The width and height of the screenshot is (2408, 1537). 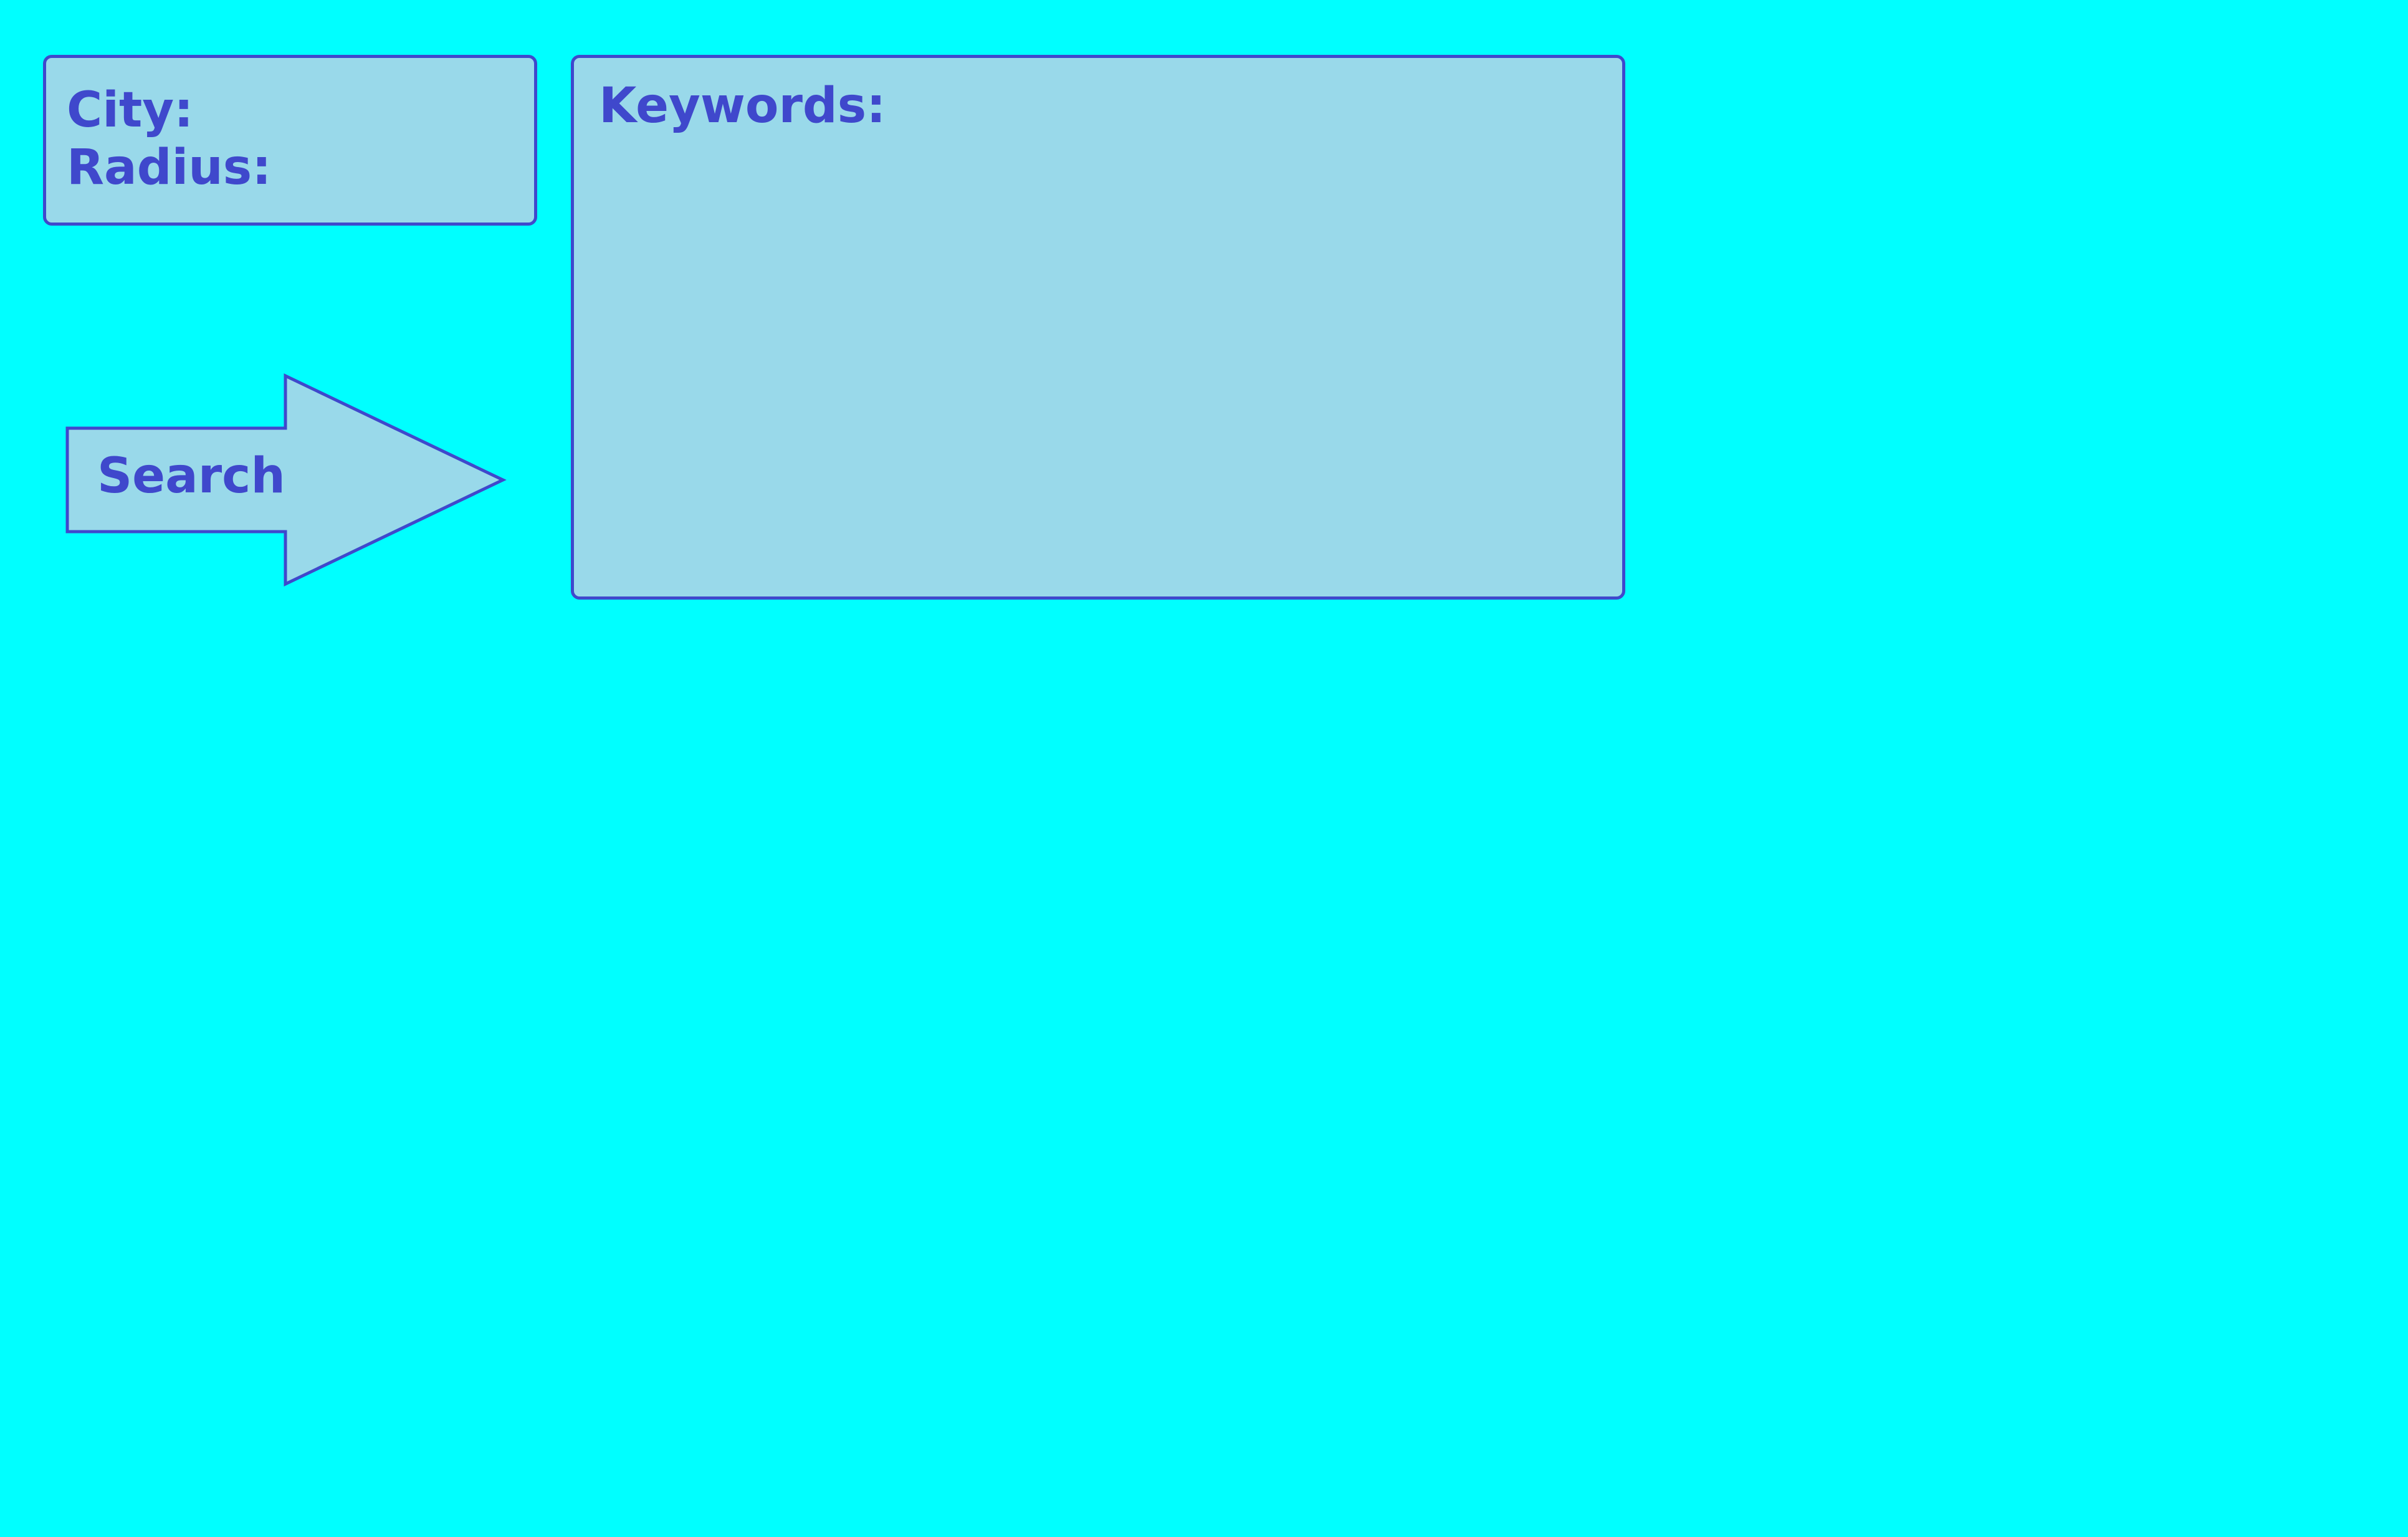 What do you see at coordinates (130, 110) in the screenshot?
I see `city-label: City:` at bounding box center [130, 110].